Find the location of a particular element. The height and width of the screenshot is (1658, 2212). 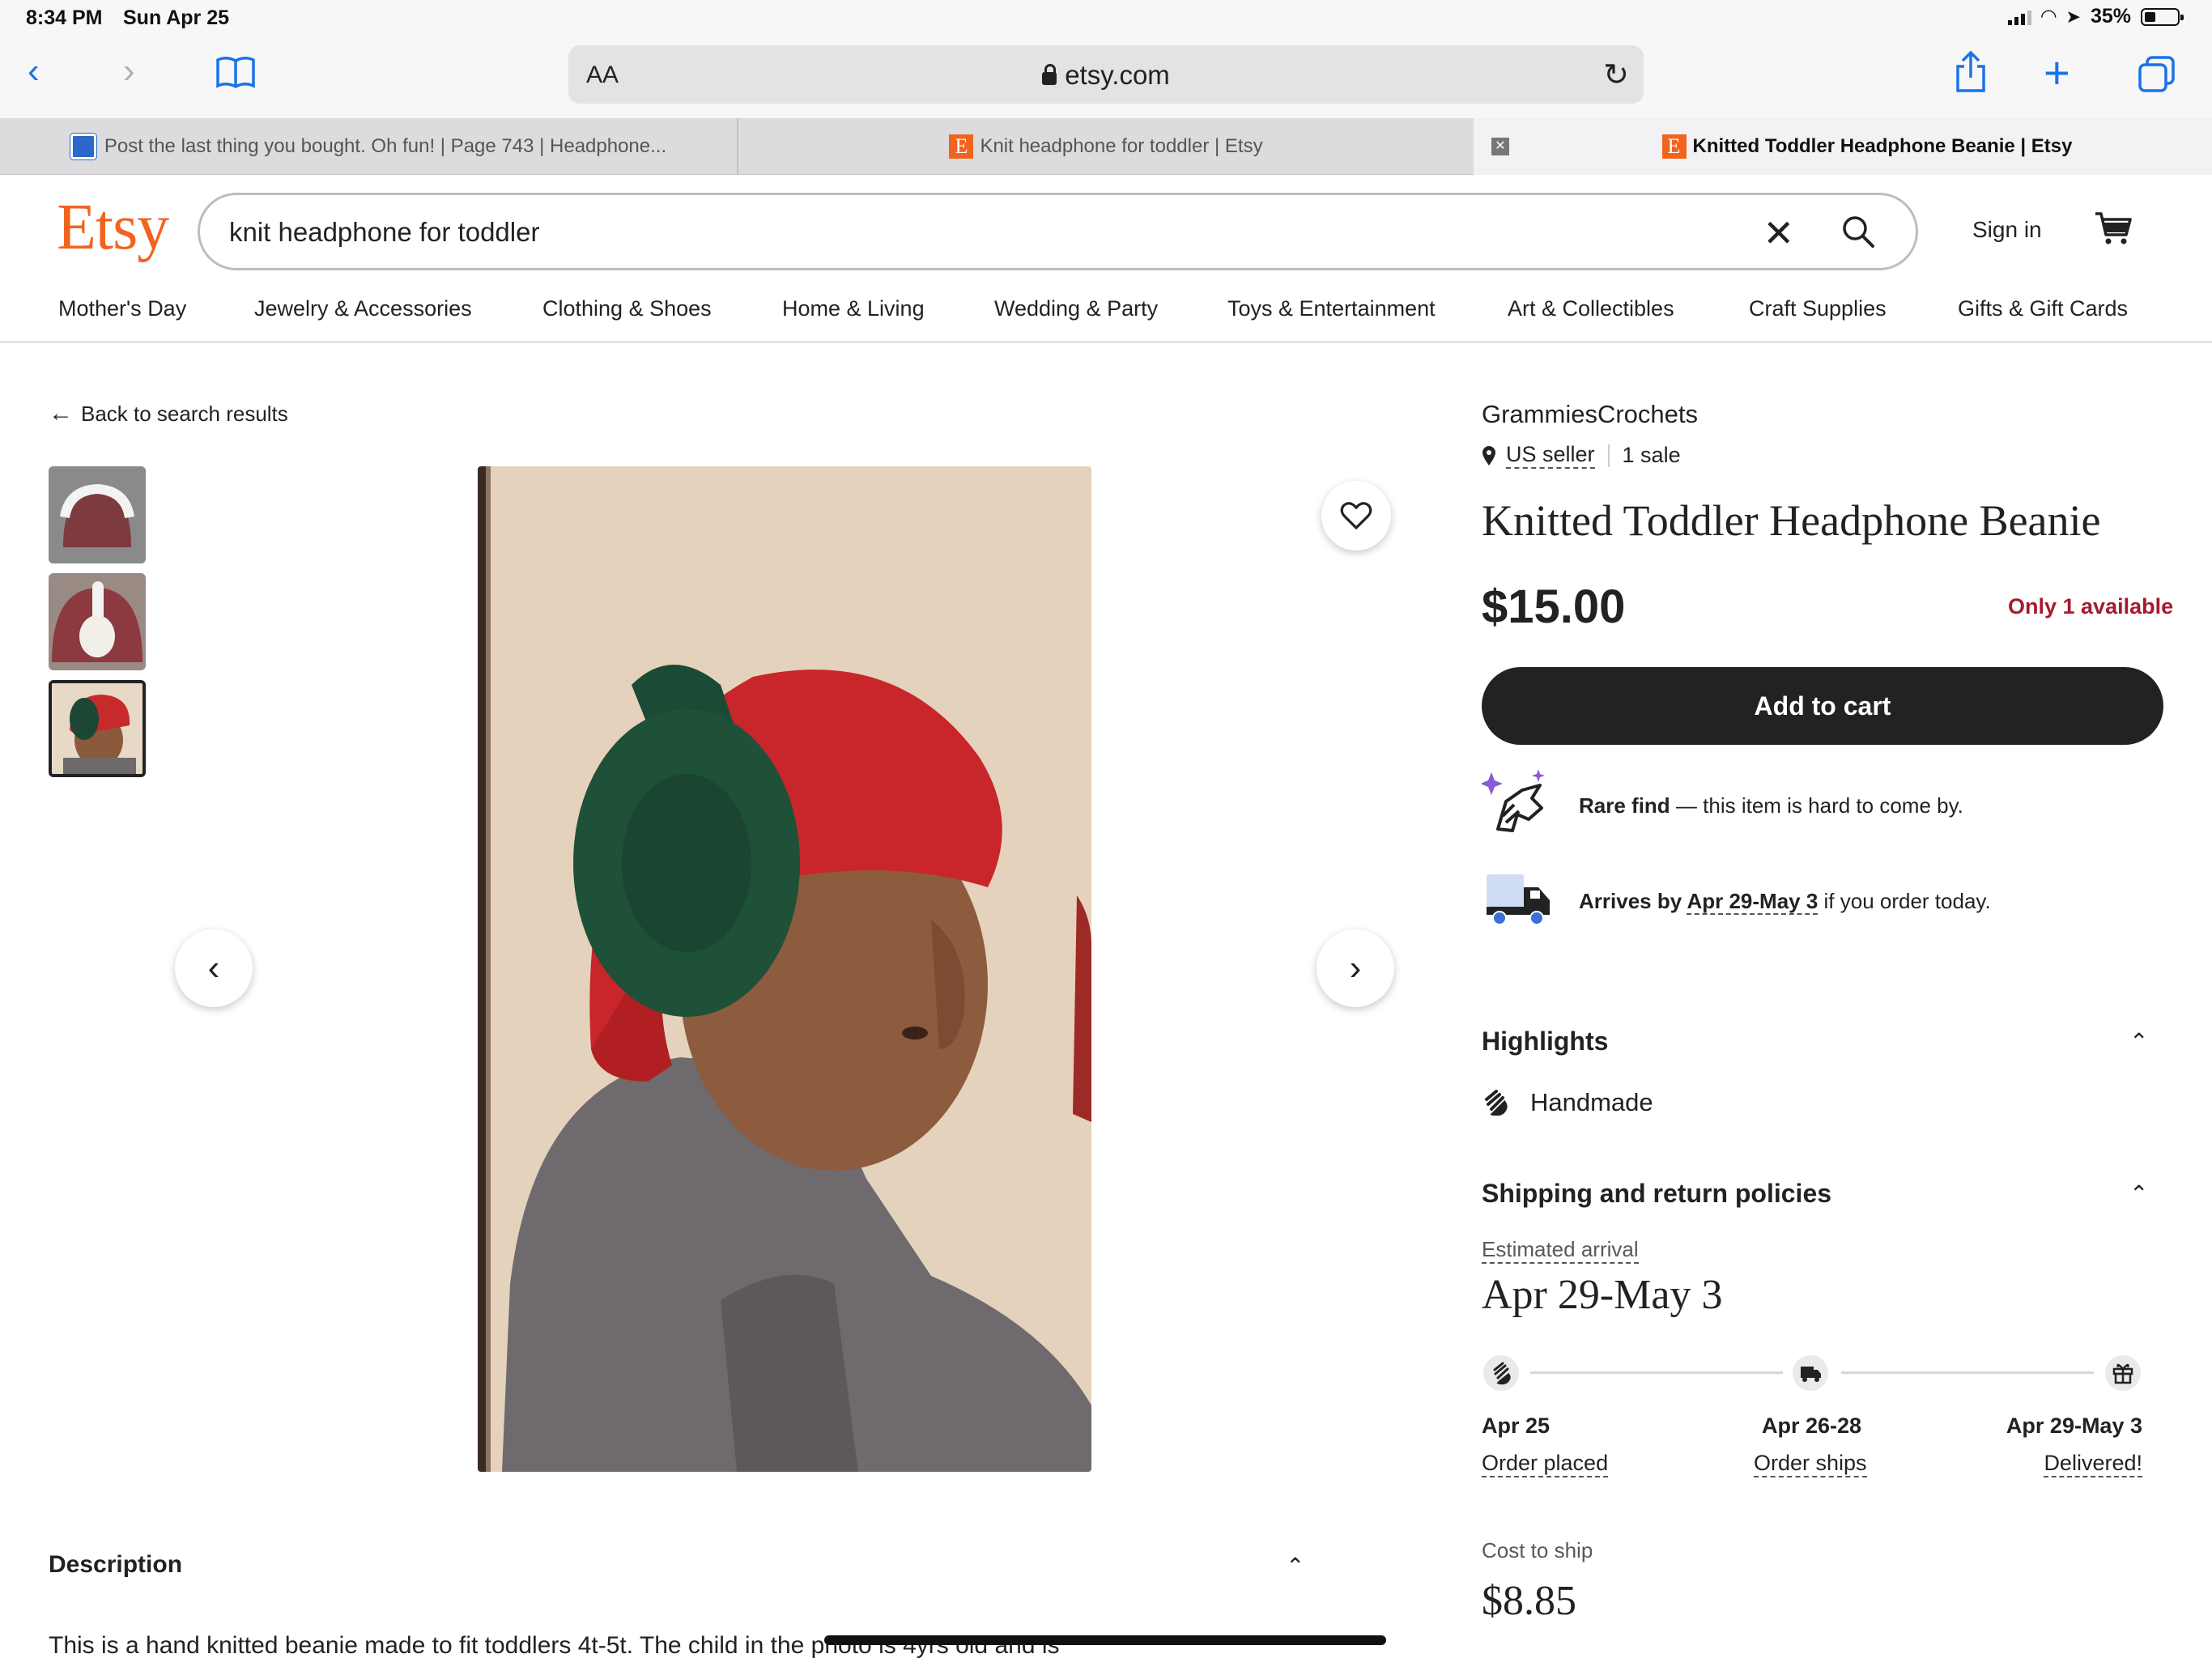

category-wedding: Wedding & Party is located at coordinates (1076, 308).